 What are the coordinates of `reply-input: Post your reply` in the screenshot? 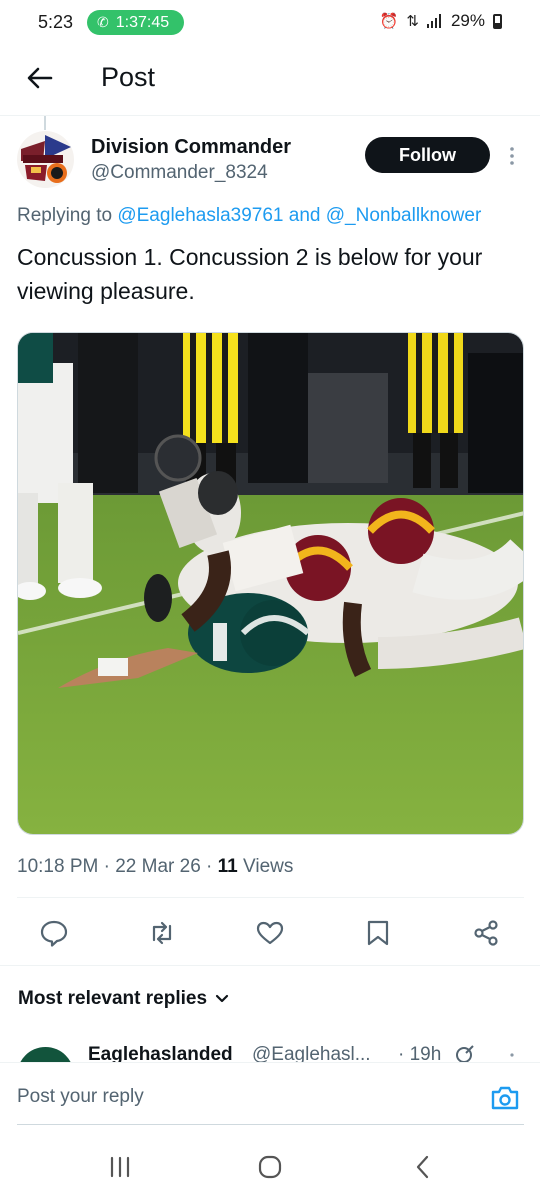 It's located at (80, 1097).